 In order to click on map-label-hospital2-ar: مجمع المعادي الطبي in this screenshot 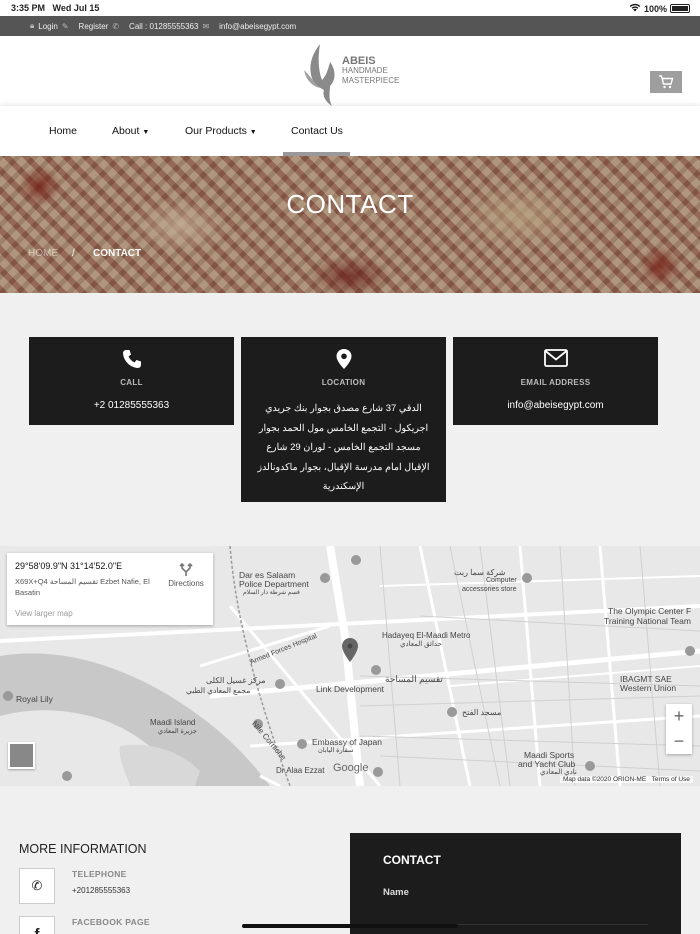, I will do `click(218, 690)`.